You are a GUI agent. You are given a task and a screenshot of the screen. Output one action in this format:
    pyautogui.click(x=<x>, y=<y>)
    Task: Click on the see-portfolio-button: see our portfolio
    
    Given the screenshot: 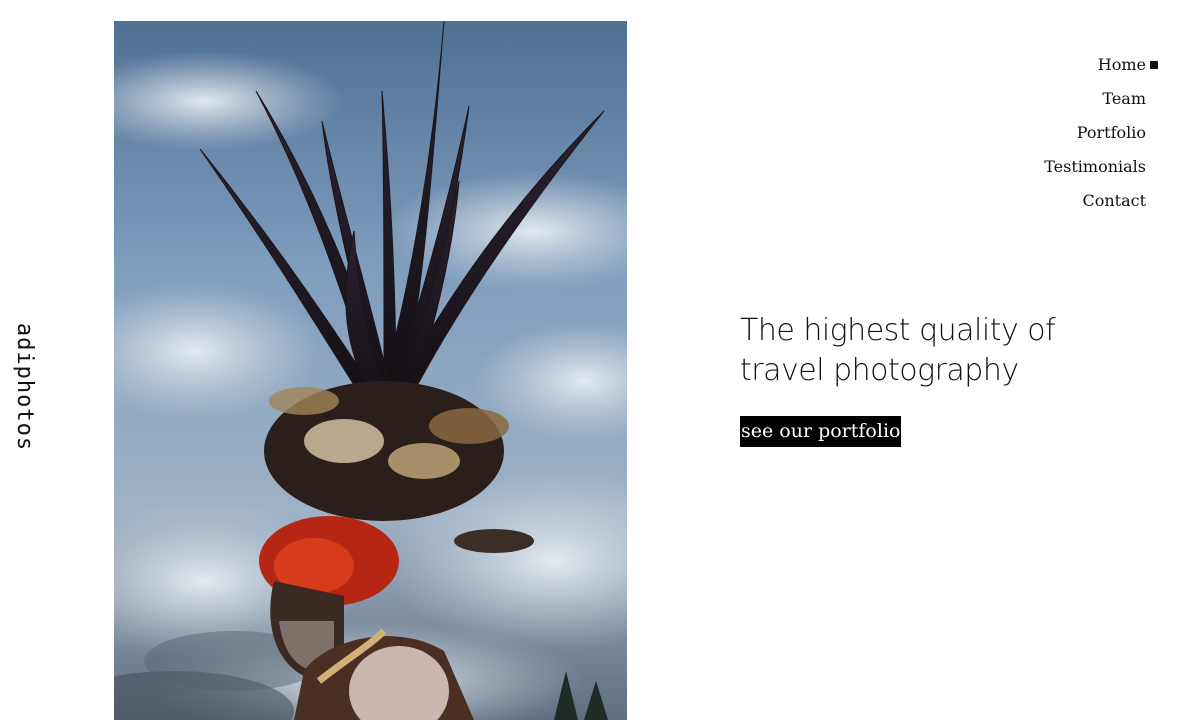 What is the action you would take?
    pyautogui.click(x=821, y=431)
    